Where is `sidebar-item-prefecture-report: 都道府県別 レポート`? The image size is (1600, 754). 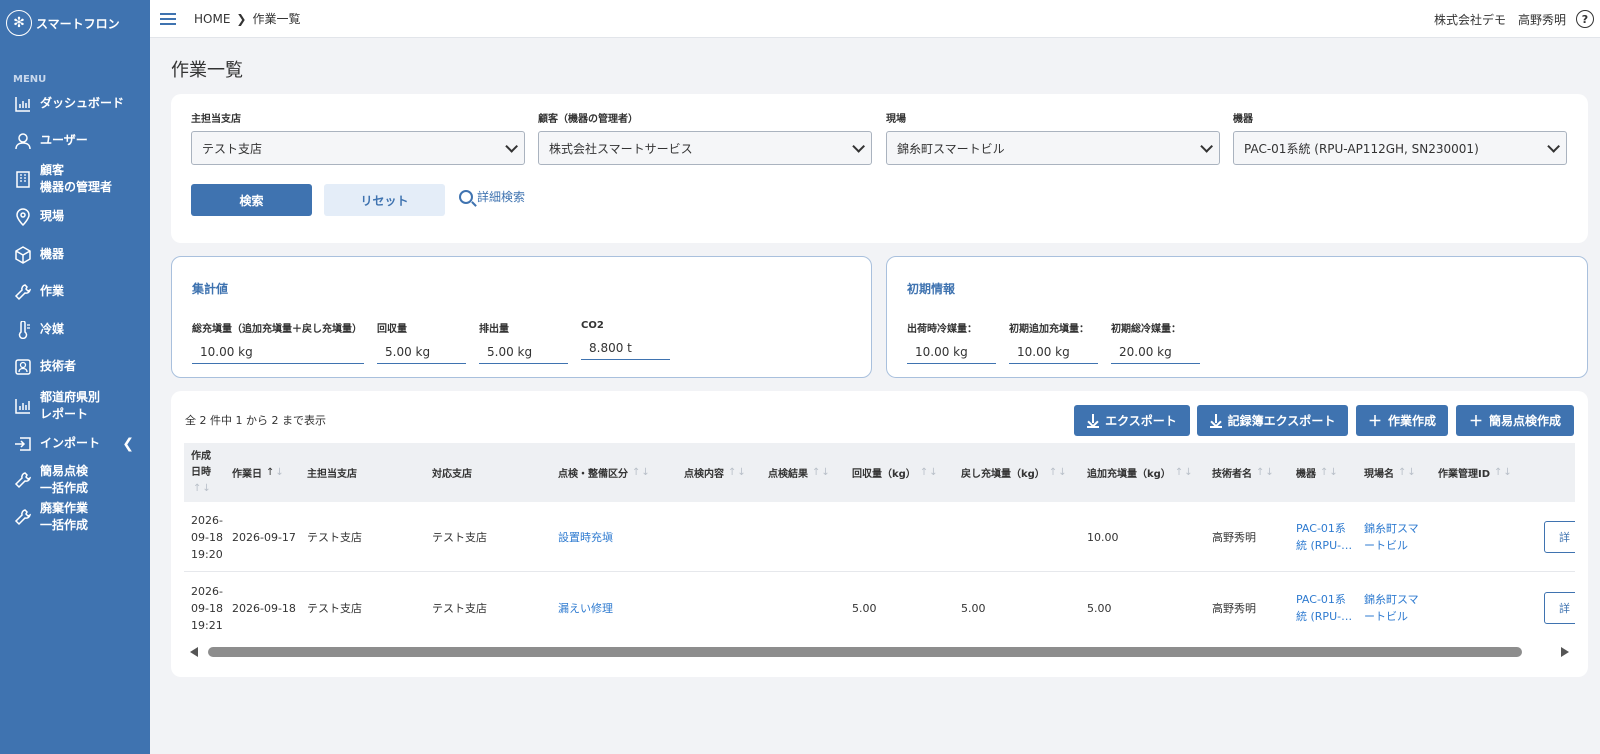 sidebar-item-prefecture-report: 都道府県別 レポート is located at coordinates (75, 405).